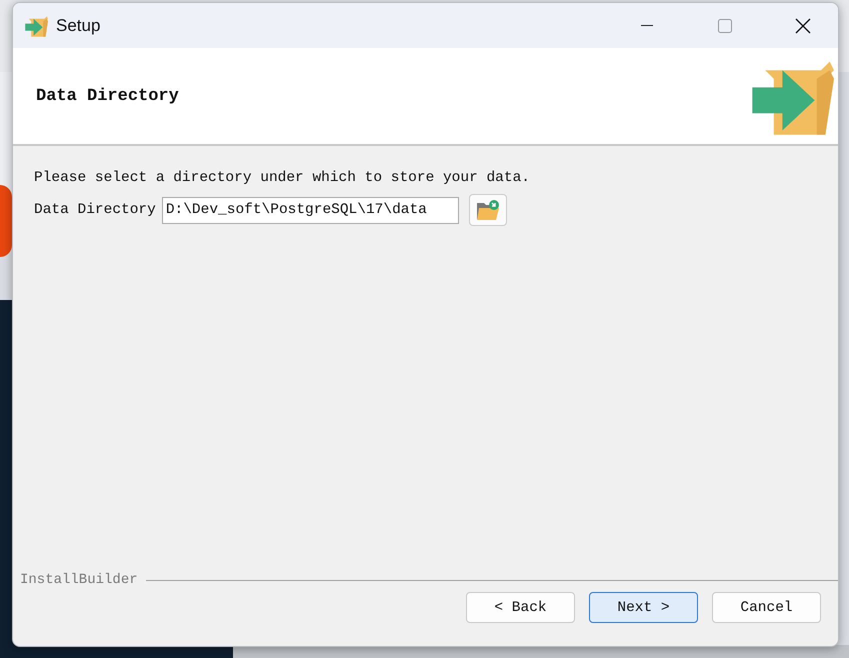 The image size is (849, 658). What do you see at coordinates (643, 607) in the screenshot?
I see `dialog-button: Next >` at bounding box center [643, 607].